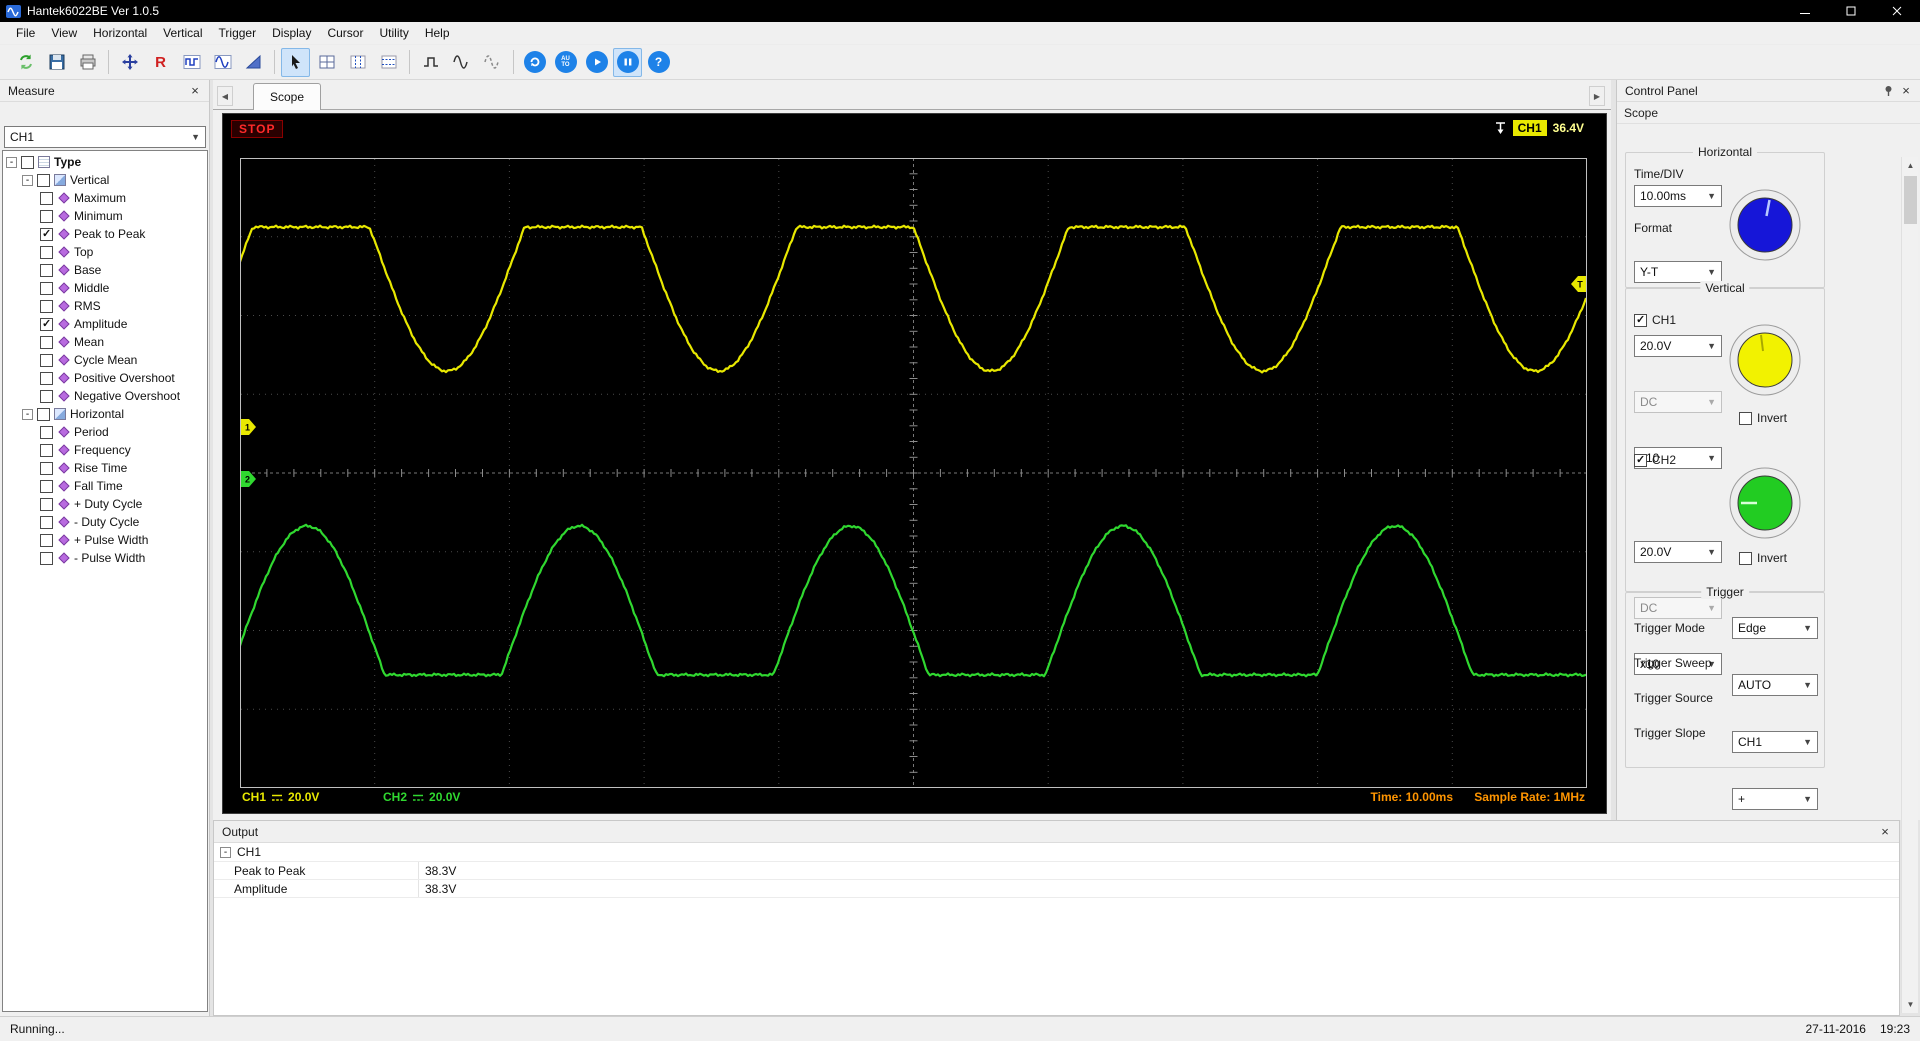 Image resolution: width=1920 pixels, height=1041 pixels. Describe the element at coordinates (1885, 832) in the screenshot. I see `output-close-icon: ×` at that location.